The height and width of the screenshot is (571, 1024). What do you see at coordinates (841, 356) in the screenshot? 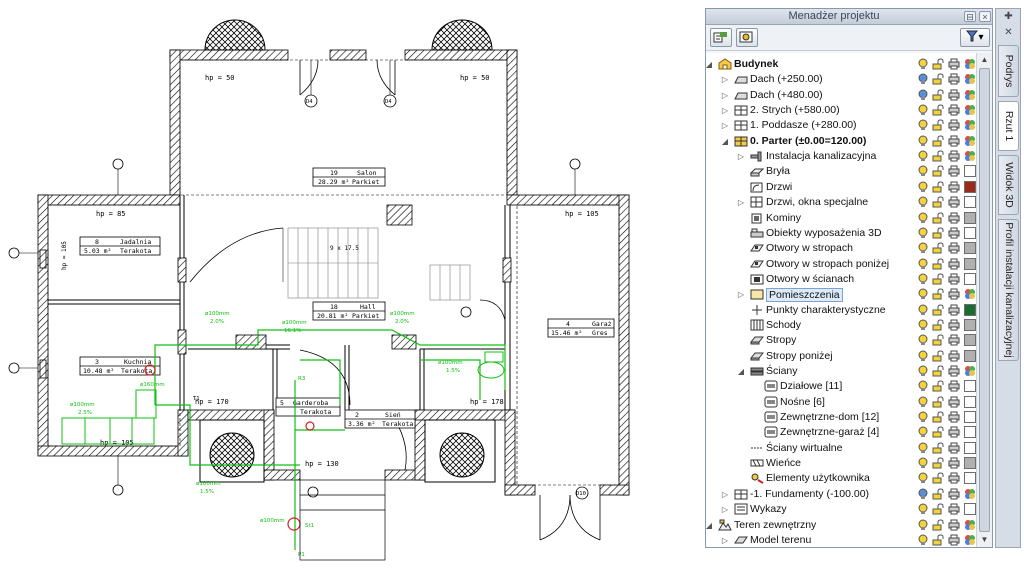
I see `tree-item: Stropy poniżej` at bounding box center [841, 356].